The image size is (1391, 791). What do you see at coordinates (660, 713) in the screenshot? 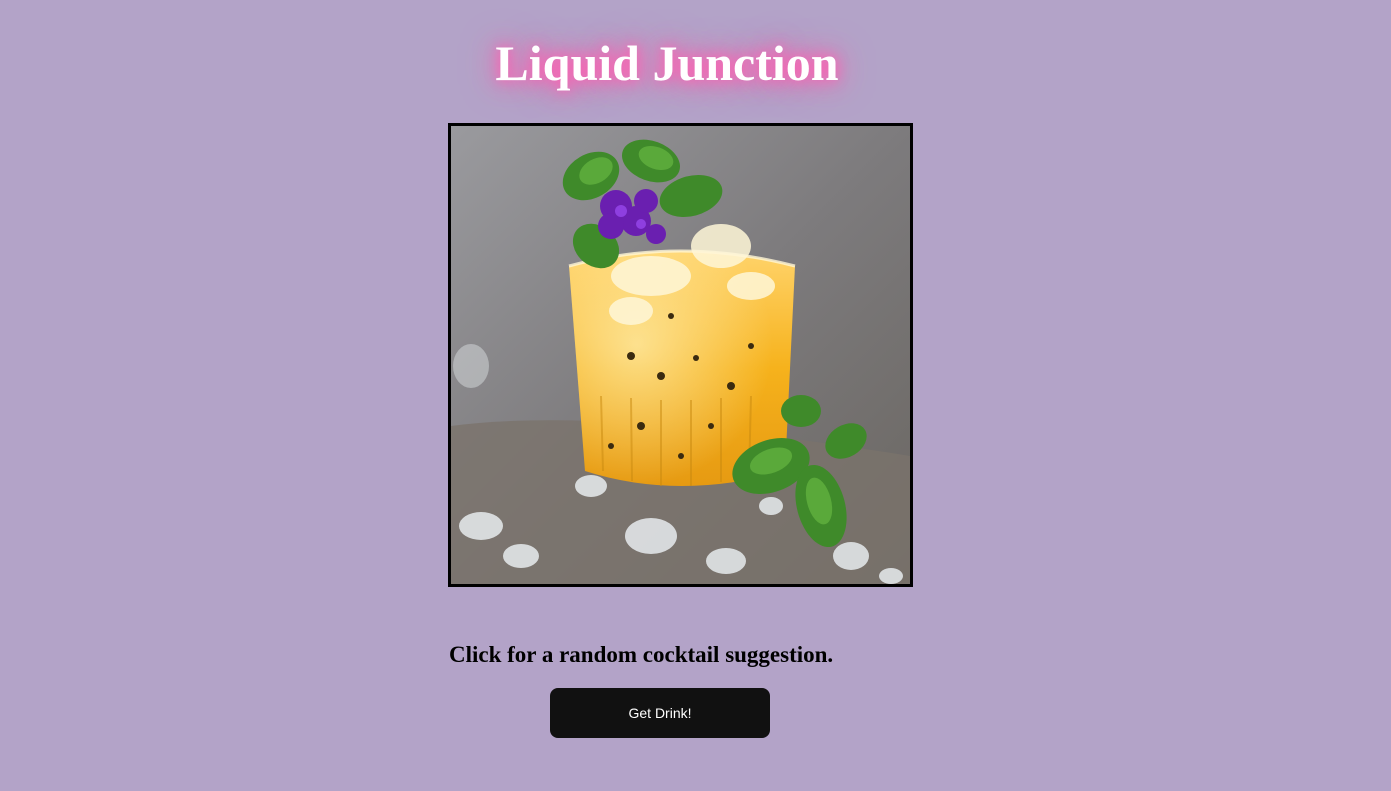
I see `get-drink-button: Get Drink!` at bounding box center [660, 713].